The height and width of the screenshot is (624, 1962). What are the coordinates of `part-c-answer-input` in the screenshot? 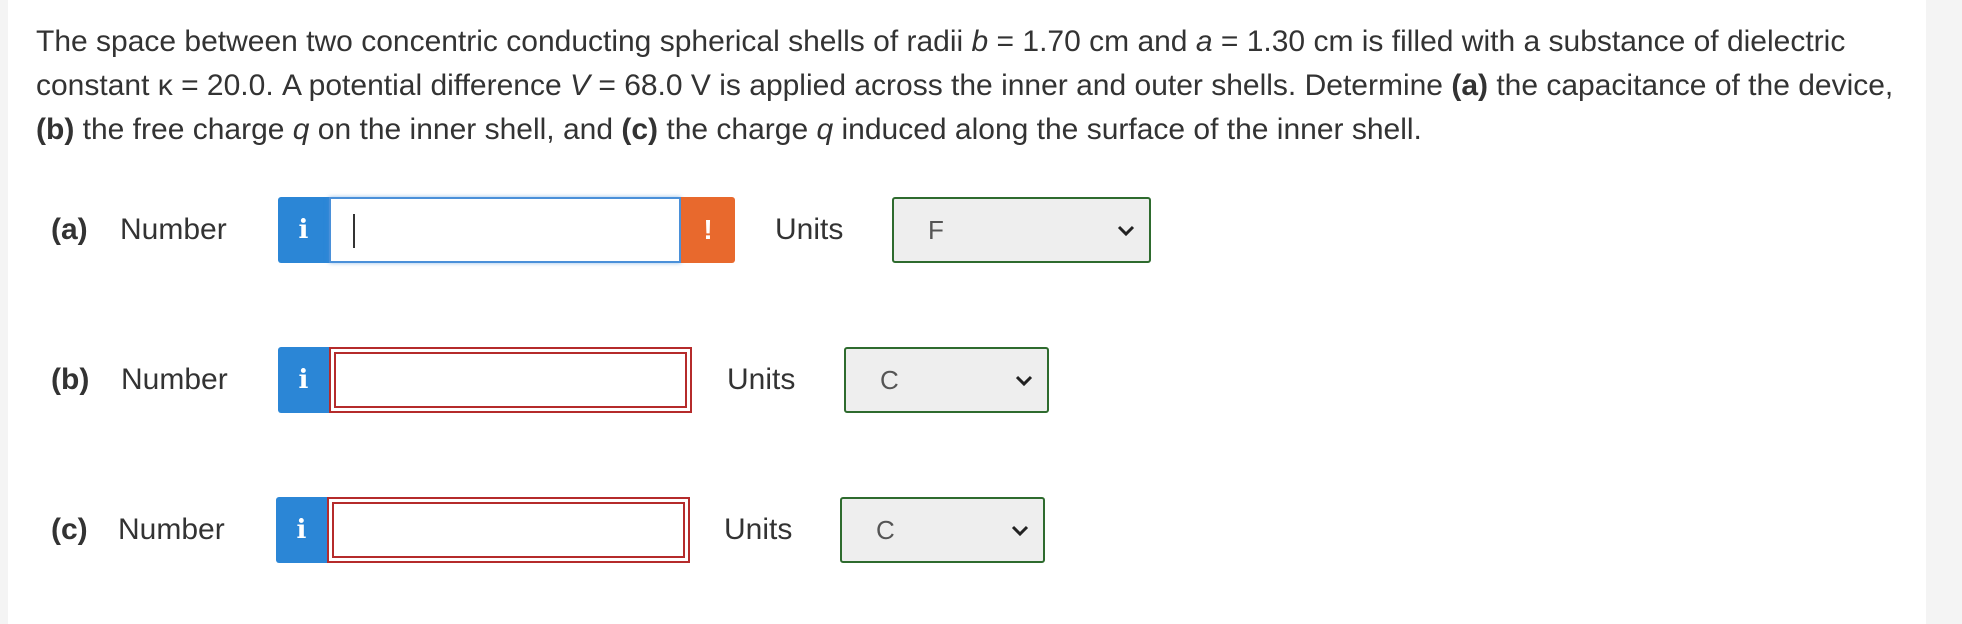 It's located at (508, 530).